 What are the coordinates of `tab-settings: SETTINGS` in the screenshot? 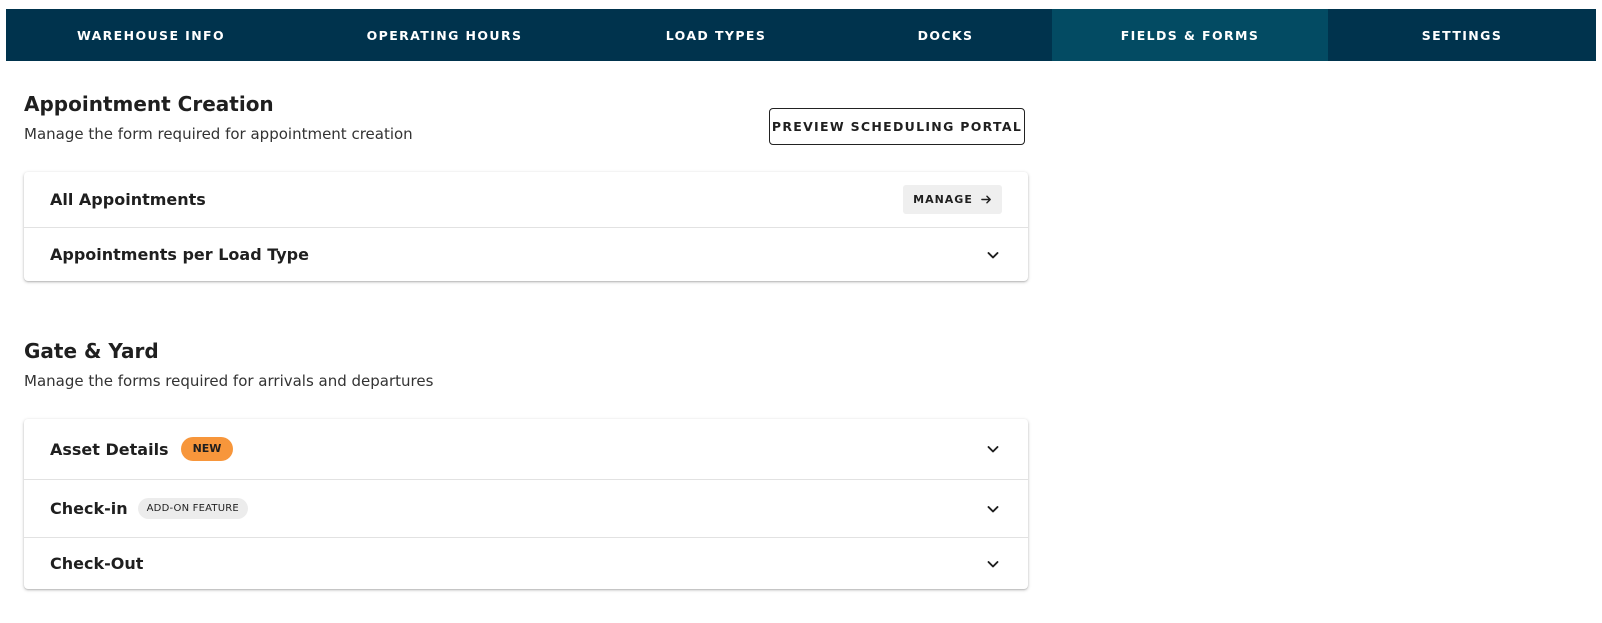 It's located at (1462, 35).